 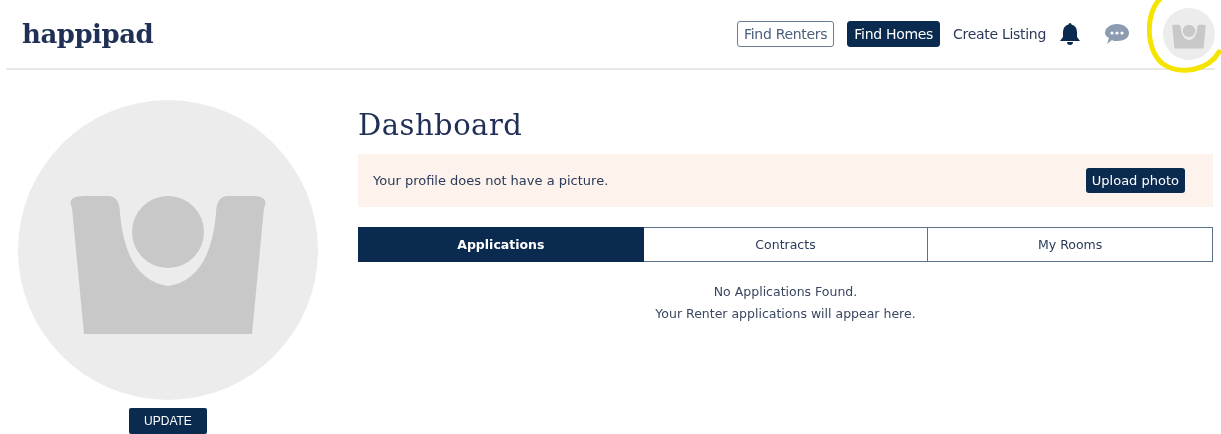 I want to click on avatar-button, so click(x=1189, y=34).